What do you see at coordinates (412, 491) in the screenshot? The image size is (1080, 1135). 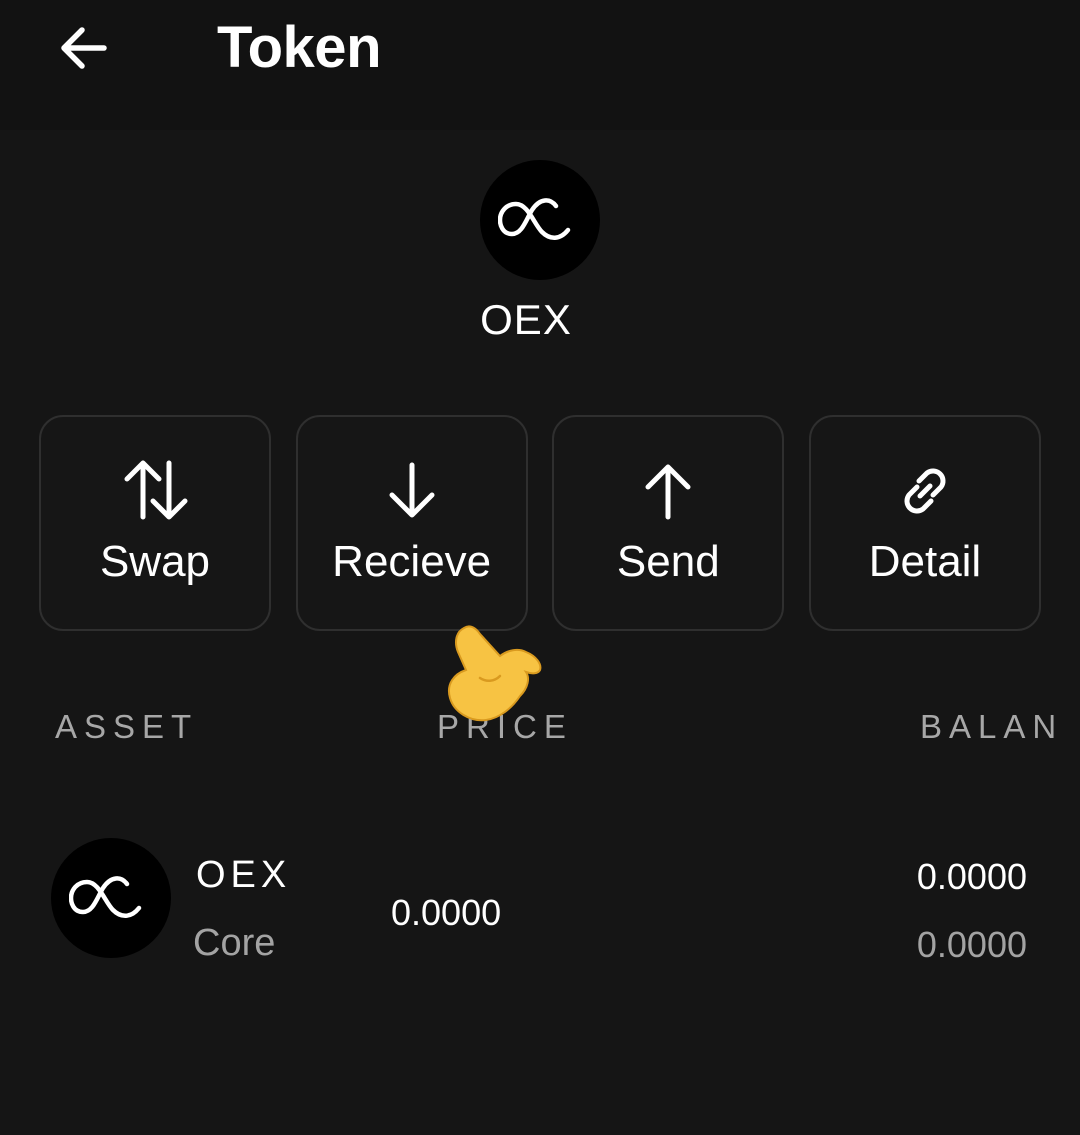 I see `arrow-down-icon` at bounding box center [412, 491].